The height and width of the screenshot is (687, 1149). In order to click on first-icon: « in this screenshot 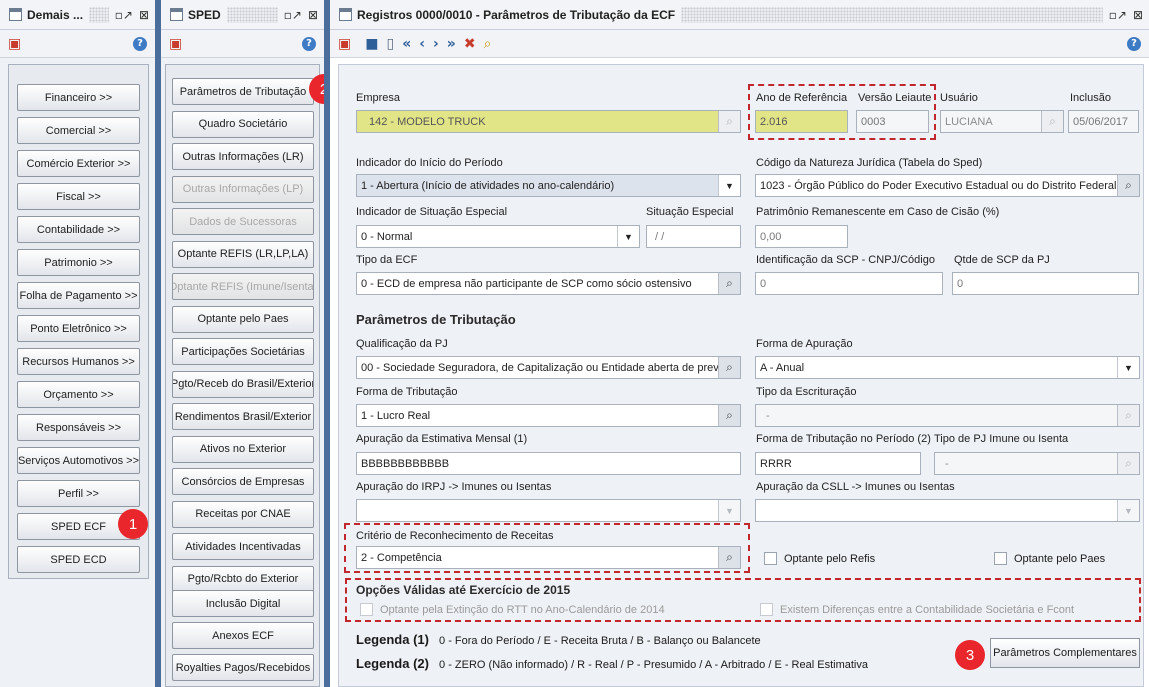, I will do `click(406, 44)`.